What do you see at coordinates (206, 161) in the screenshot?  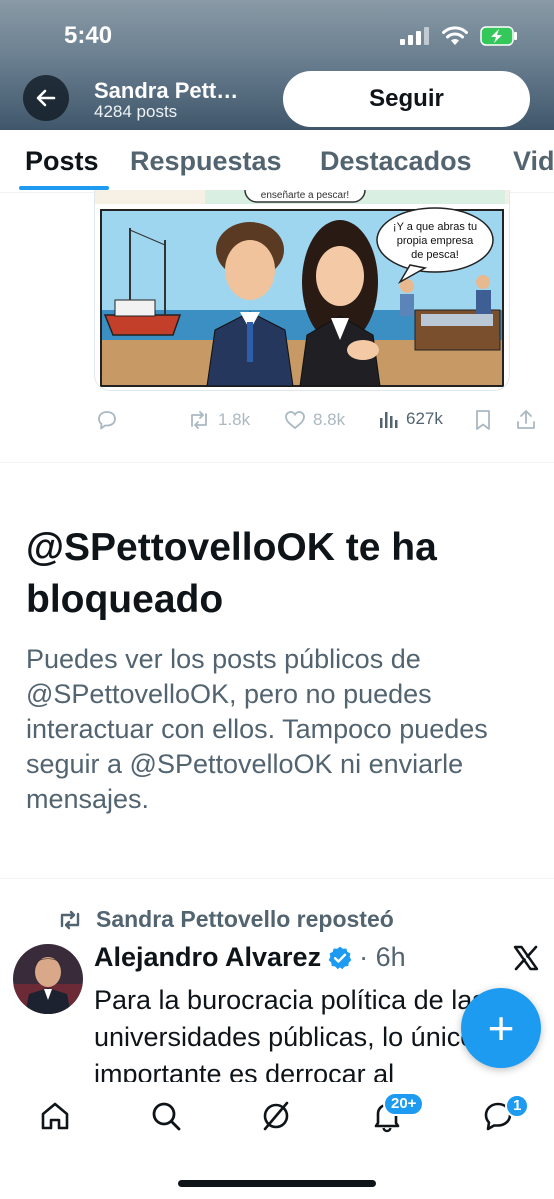 I see `tab-respuestas: Respuestas` at bounding box center [206, 161].